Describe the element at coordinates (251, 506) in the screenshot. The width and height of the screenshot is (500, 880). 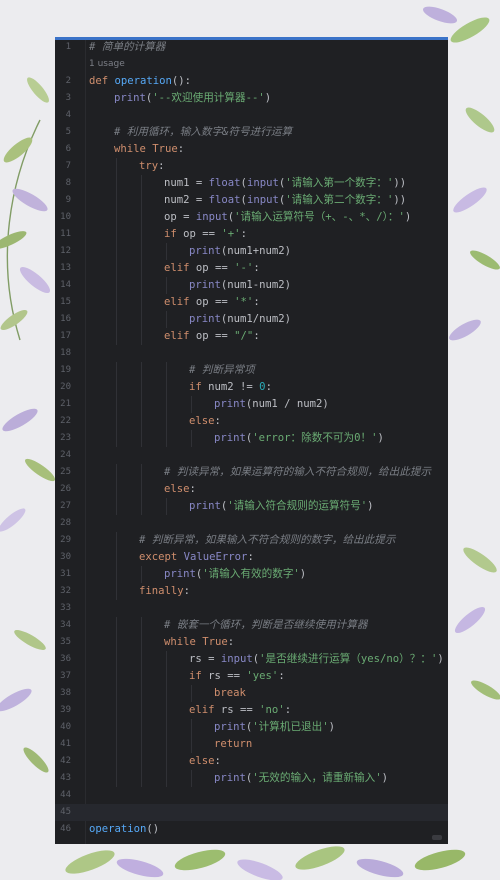
I see `code-line: 27 print('请输入符合规则的运算符号')` at that location.